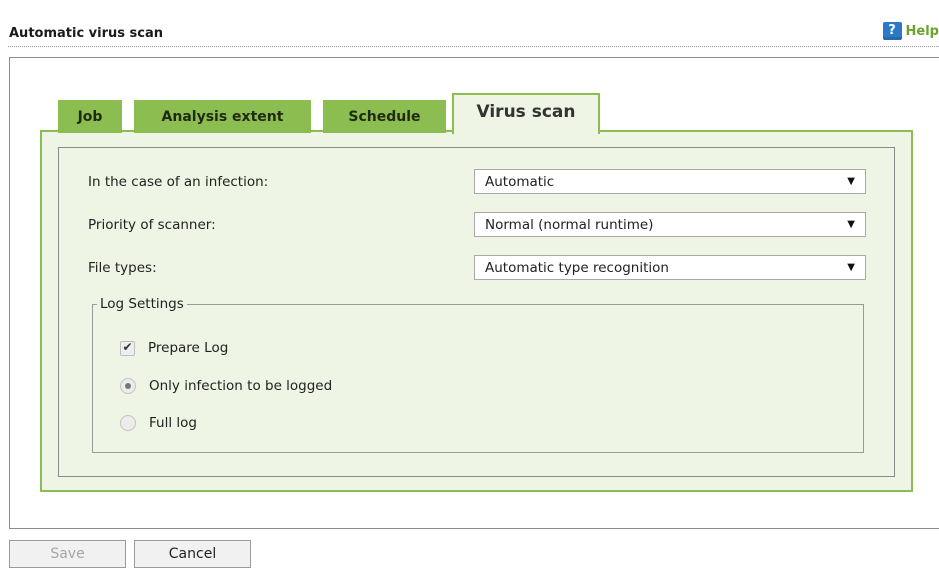 This screenshot has height=581, width=939. I want to click on checkmark-icon: ✔, so click(127, 346).